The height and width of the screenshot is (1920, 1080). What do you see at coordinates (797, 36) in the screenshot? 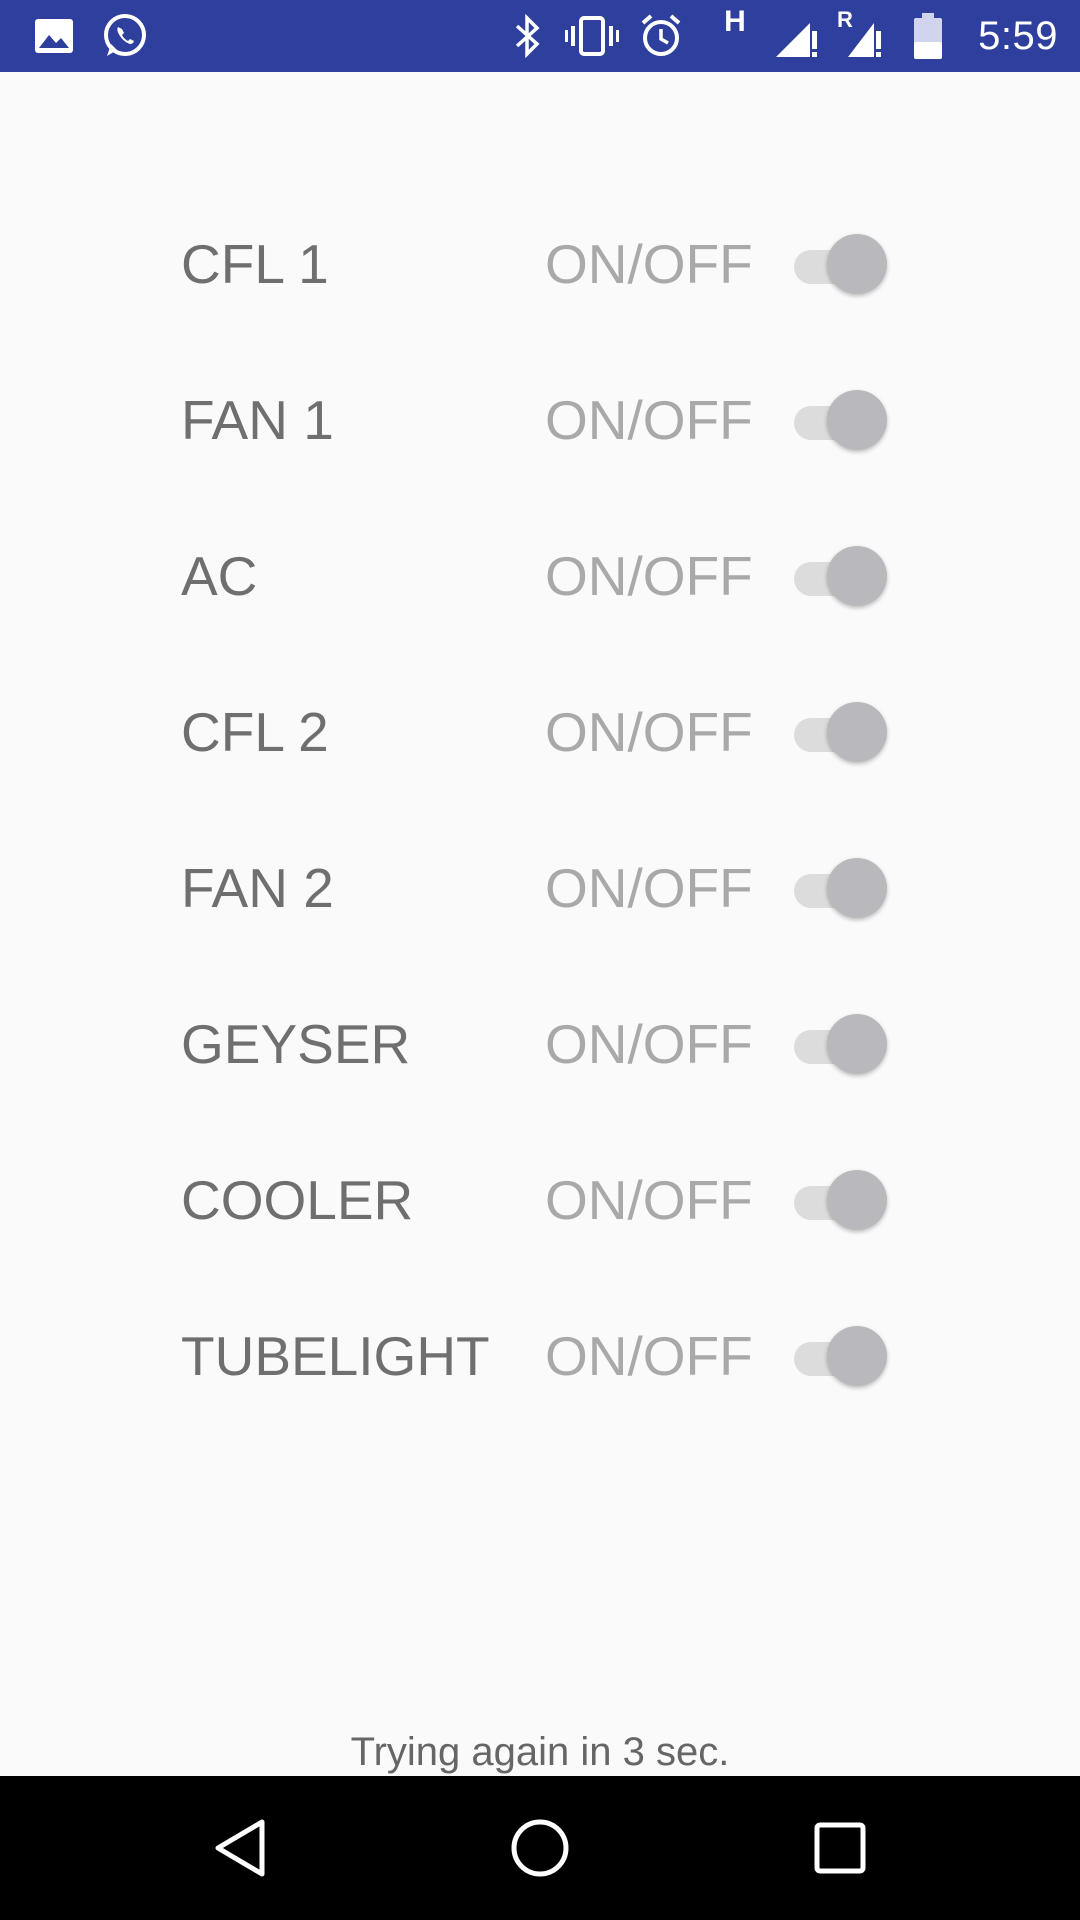
I see `signal-icon` at bounding box center [797, 36].